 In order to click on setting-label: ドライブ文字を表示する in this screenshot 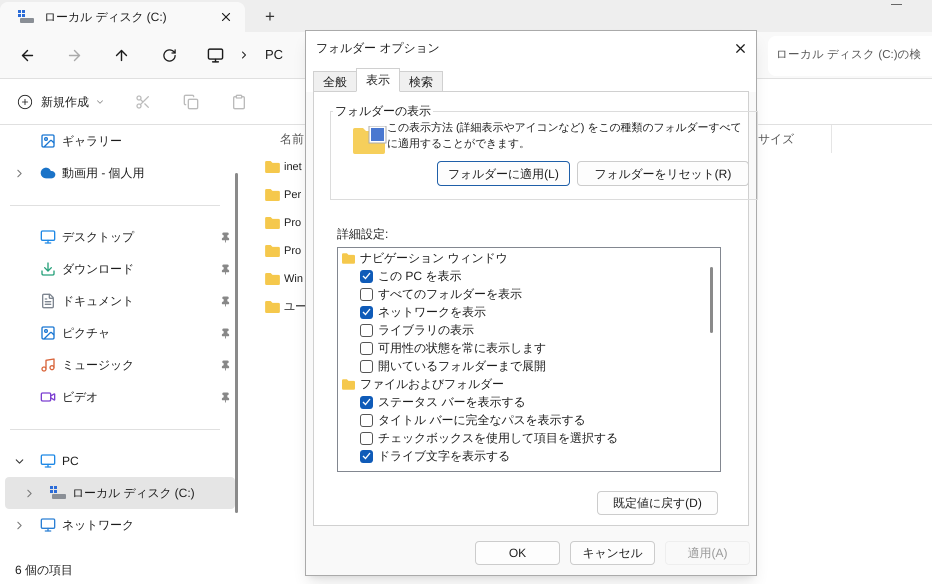, I will do `click(444, 456)`.